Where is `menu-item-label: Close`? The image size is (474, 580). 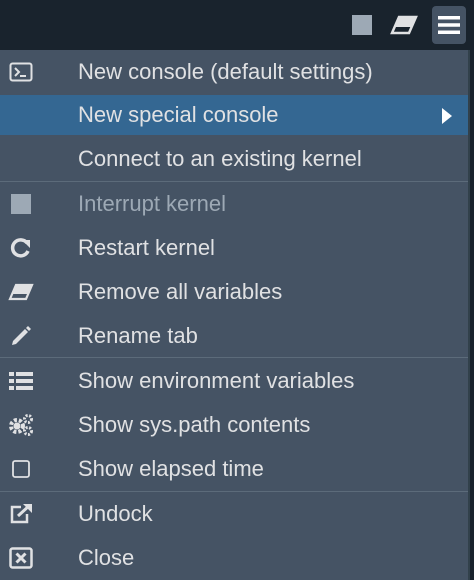
menu-item-label: Close is located at coordinates (106, 557).